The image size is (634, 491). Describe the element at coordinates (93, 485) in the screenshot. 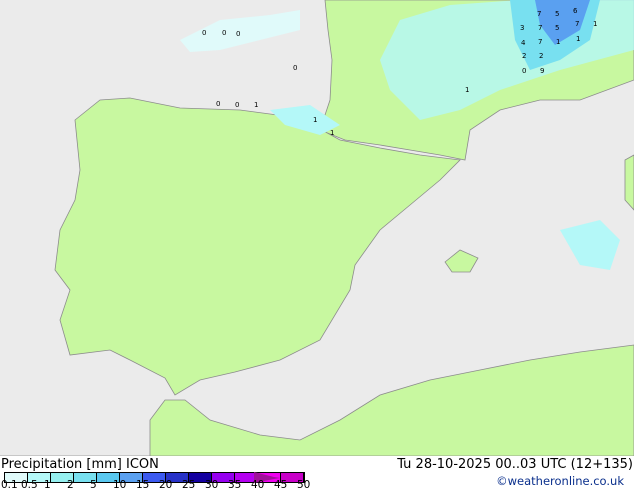

I see `legend-tick: 5` at that location.